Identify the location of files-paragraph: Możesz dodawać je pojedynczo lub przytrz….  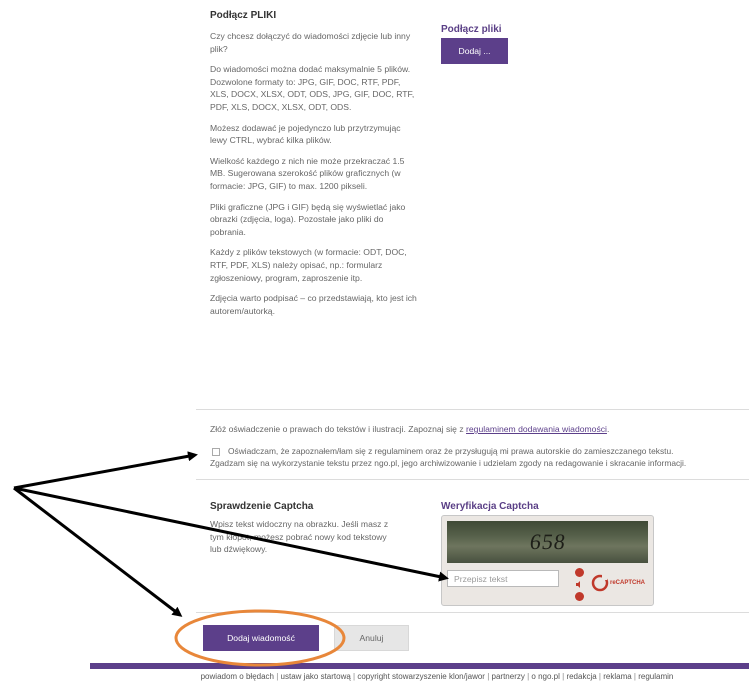
(305, 134).